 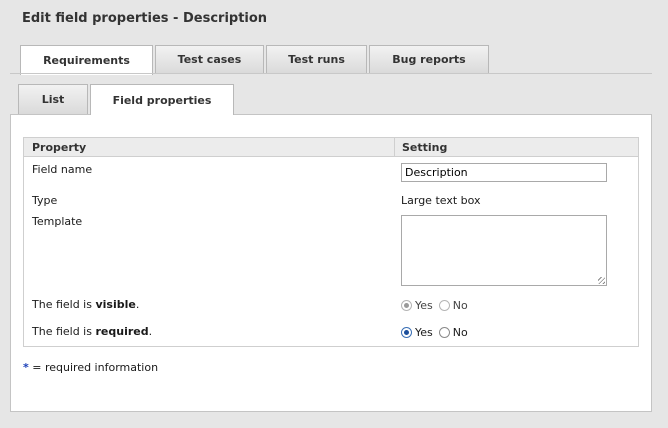 I want to click on tab-test-cases: Test cases, so click(x=209, y=59).